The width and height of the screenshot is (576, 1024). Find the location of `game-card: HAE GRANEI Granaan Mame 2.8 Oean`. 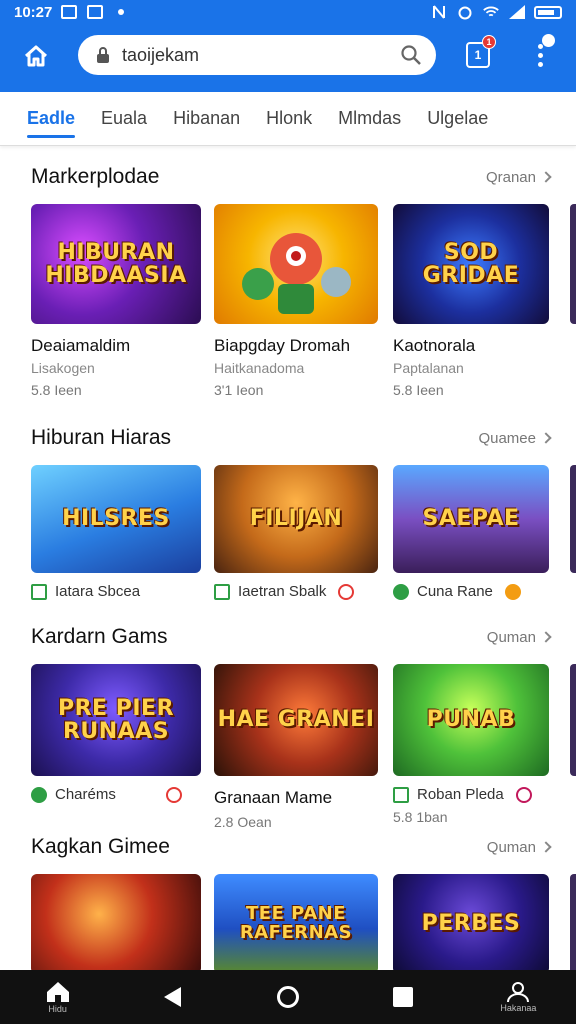

game-card: HAE GRANEI Granaan Mame 2.8 Oean is located at coordinates (296, 747).